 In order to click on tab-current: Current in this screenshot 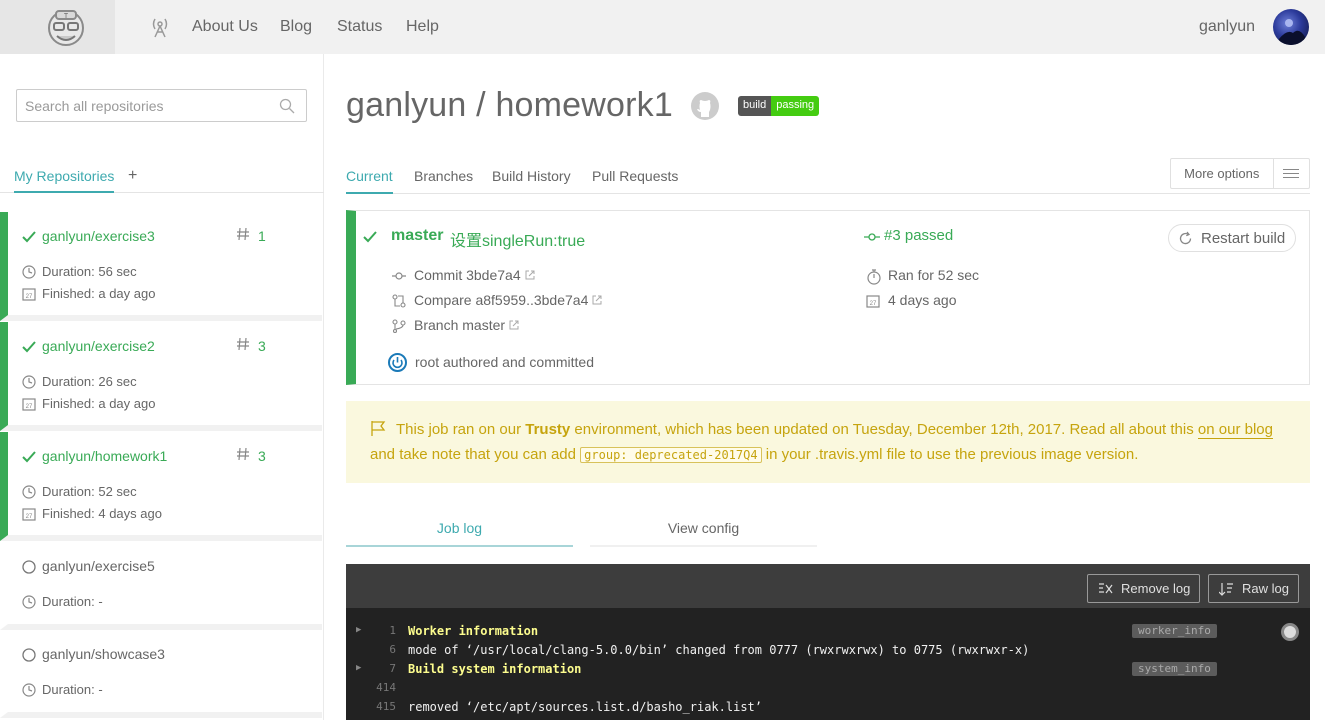, I will do `click(369, 181)`.